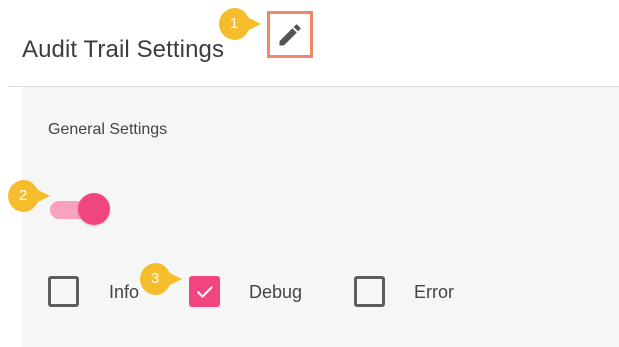  What do you see at coordinates (275, 292) in the screenshot?
I see `debug-label: Debug` at bounding box center [275, 292].